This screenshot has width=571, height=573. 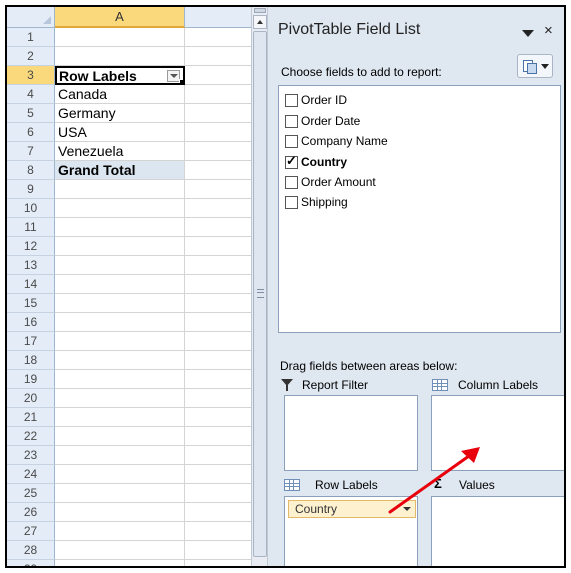 I want to click on row-header: 22, so click(x=31, y=436).